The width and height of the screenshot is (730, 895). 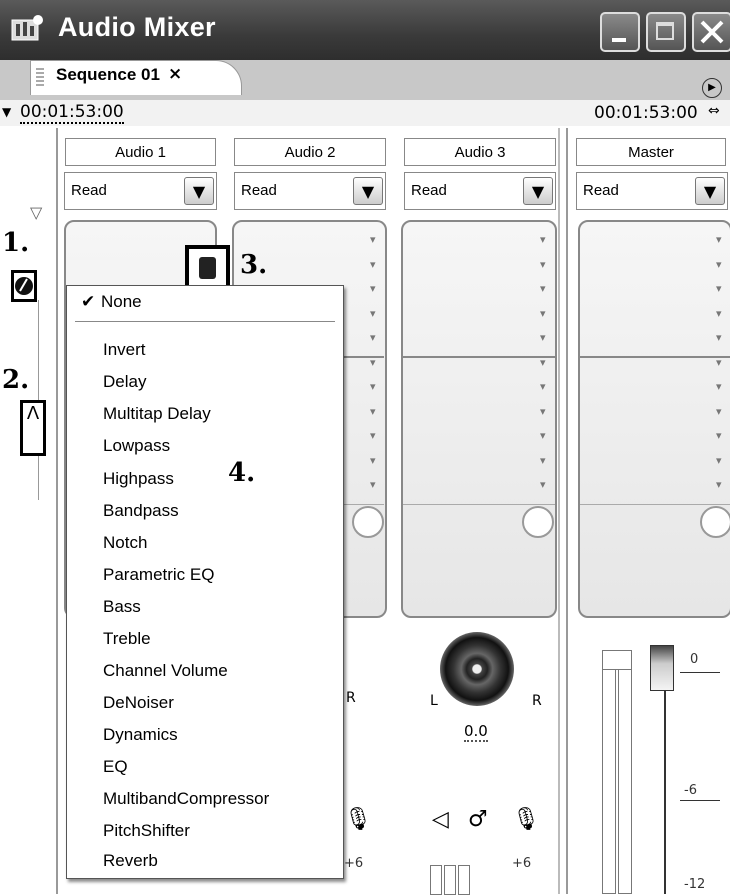 What do you see at coordinates (617, 660) in the screenshot?
I see `clip-indicator` at bounding box center [617, 660].